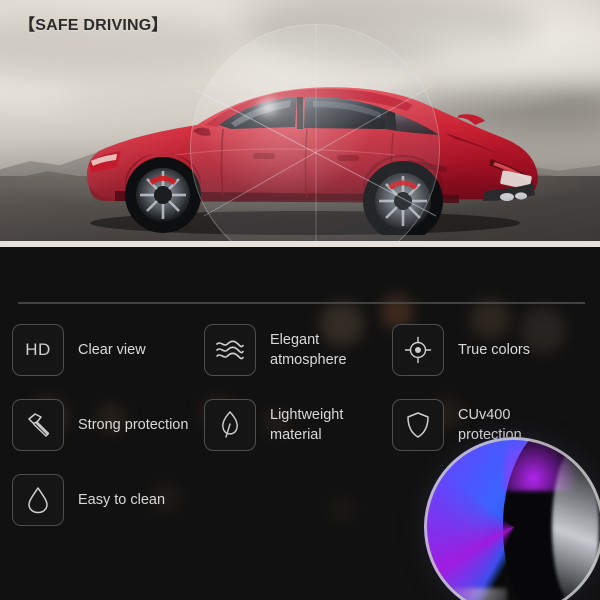 The height and width of the screenshot is (600, 600). What do you see at coordinates (418, 350) in the screenshot?
I see `crosshair-icon` at bounding box center [418, 350].